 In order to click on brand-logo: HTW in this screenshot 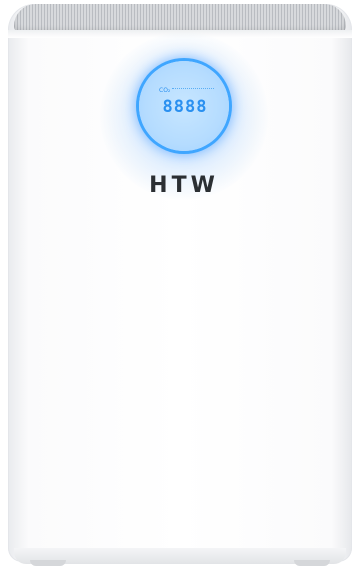, I will do `click(184, 185)`.